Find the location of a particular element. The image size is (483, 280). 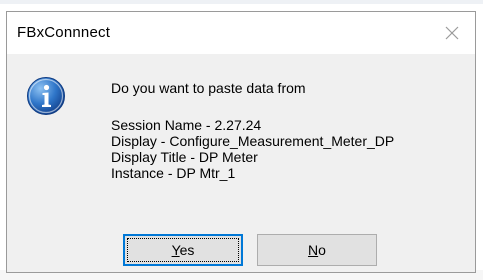

background-window-edge is located at coordinates (241, 2).